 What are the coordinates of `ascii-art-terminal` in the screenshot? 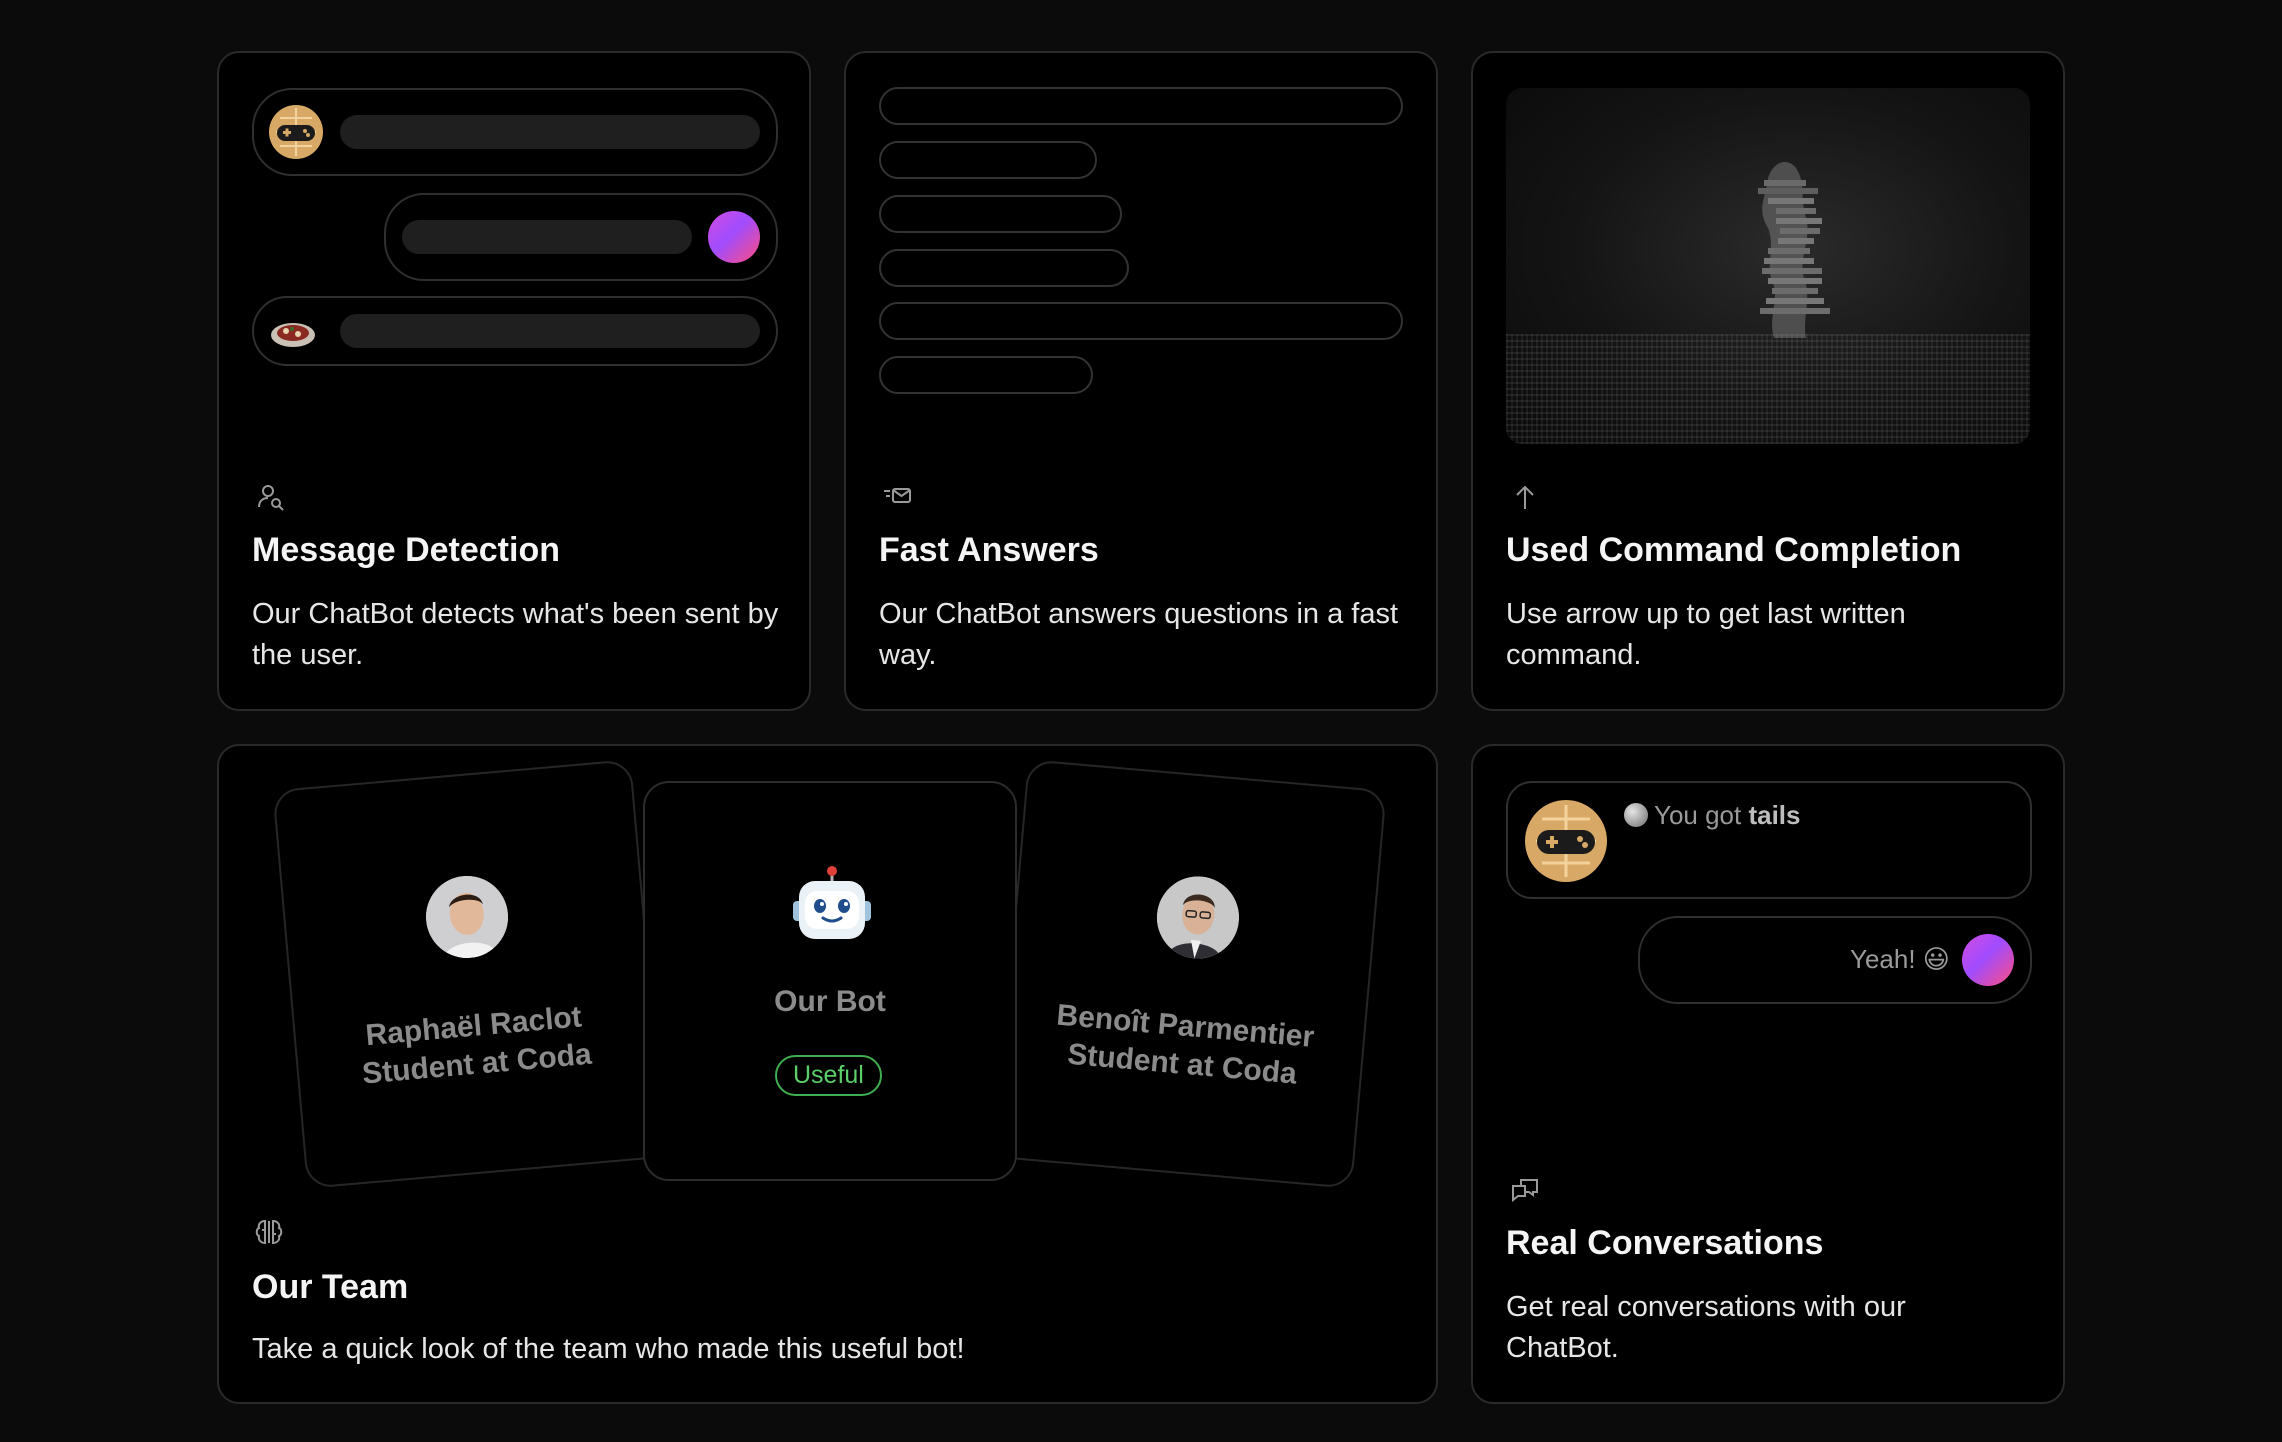 It's located at (1768, 266).